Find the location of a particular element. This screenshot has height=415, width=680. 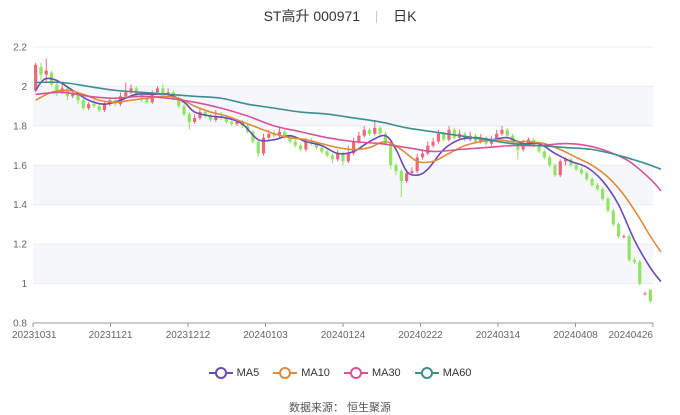

y-tick-label: 1 is located at coordinates (24, 284).